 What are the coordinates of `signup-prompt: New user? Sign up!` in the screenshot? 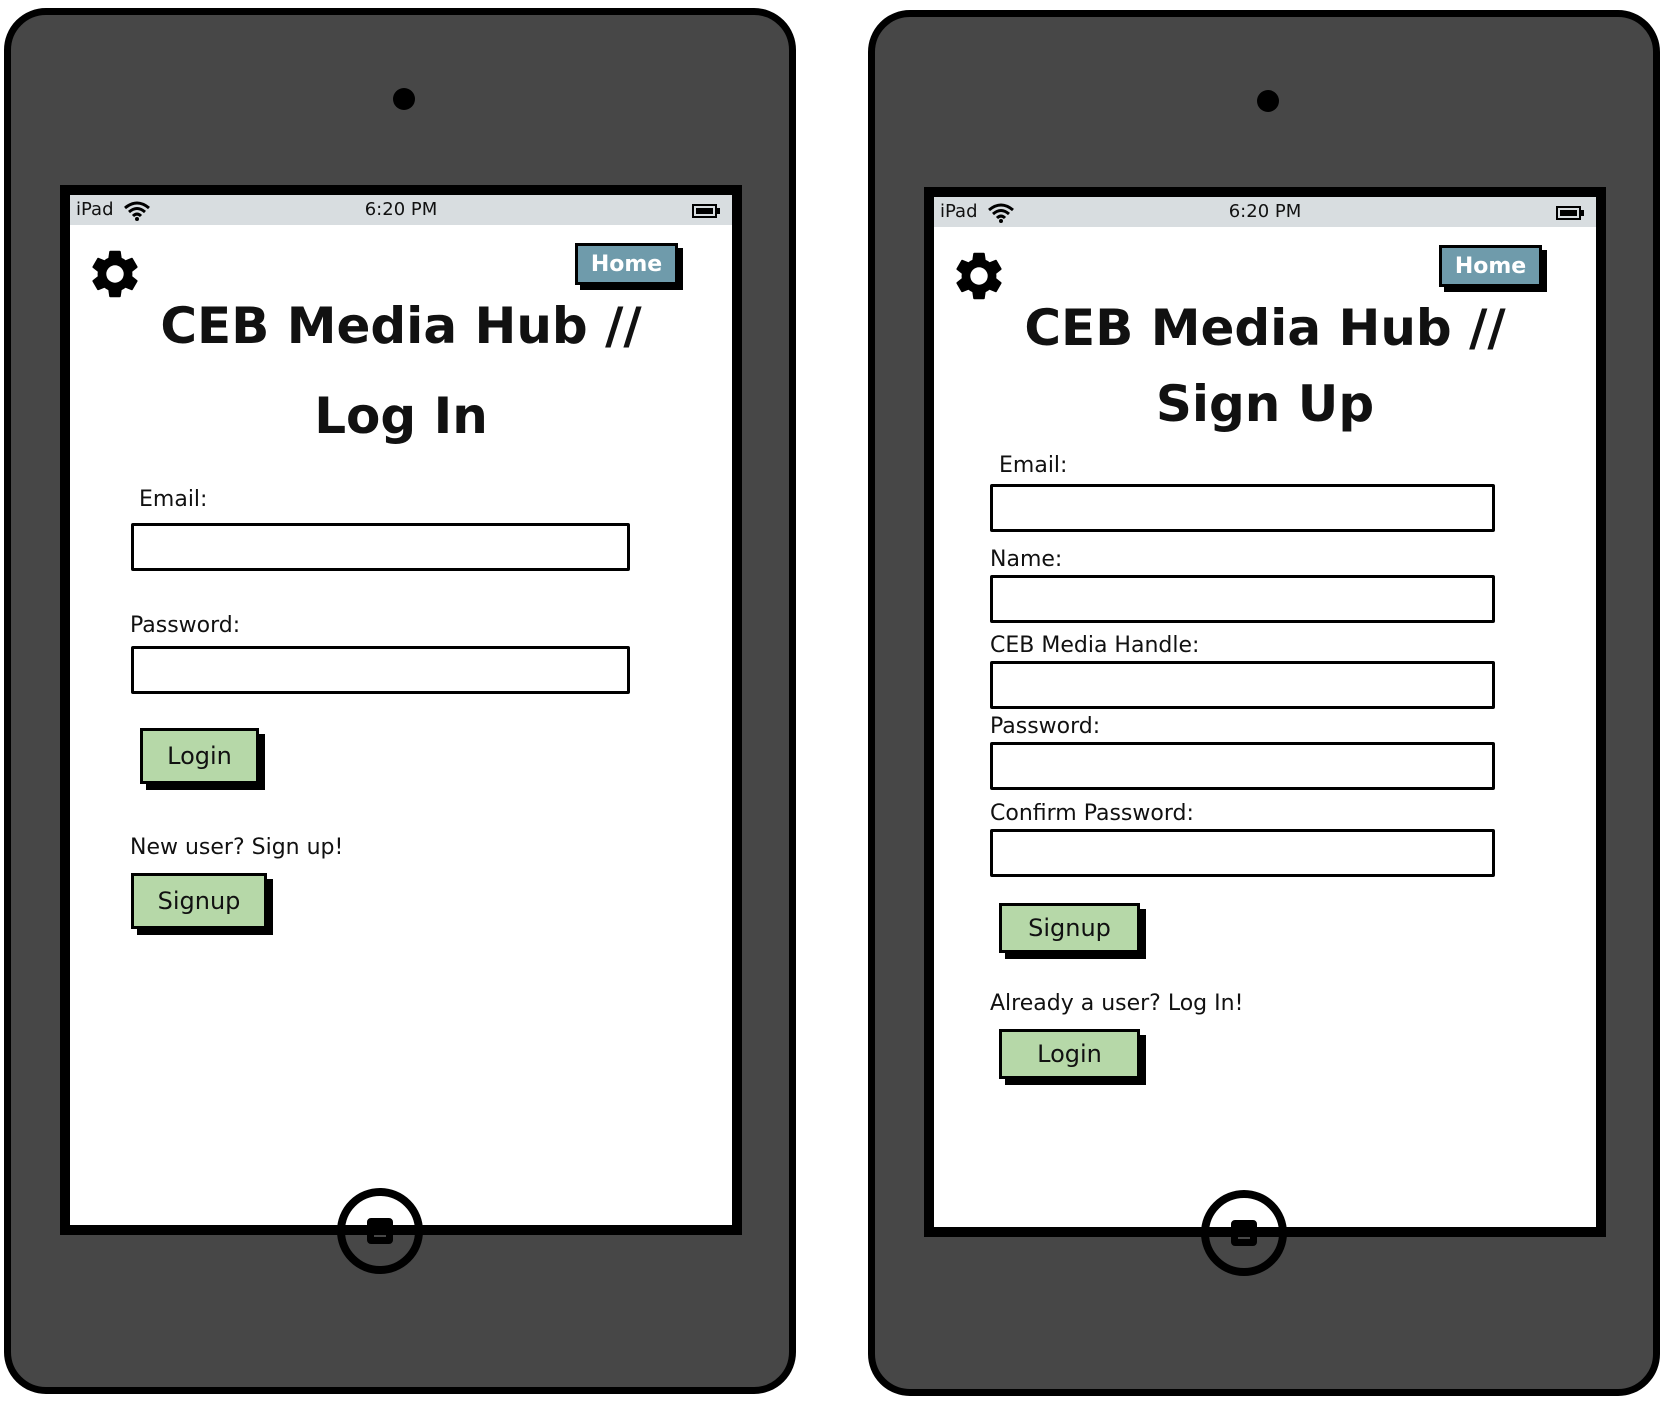 It's located at (237, 847).